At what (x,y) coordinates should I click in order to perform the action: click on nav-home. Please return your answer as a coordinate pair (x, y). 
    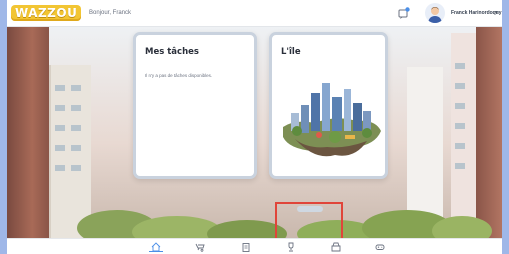
    Looking at the image, I should click on (156, 246).